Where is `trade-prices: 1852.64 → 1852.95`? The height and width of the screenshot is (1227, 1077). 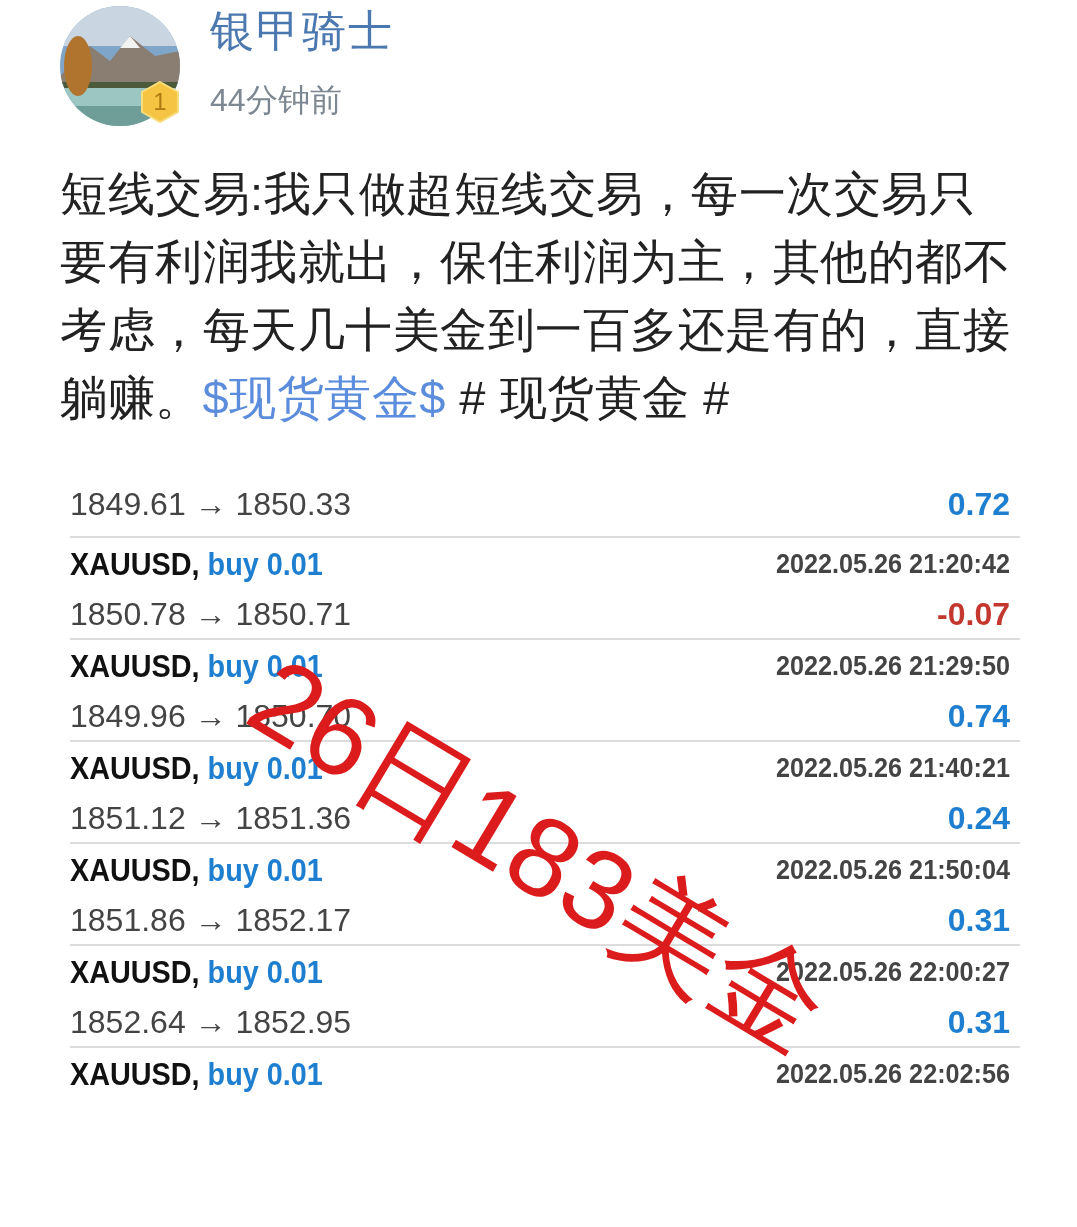
trade-prices: 1852.64 → 1852.95 is located at coordinates (211, 1022).